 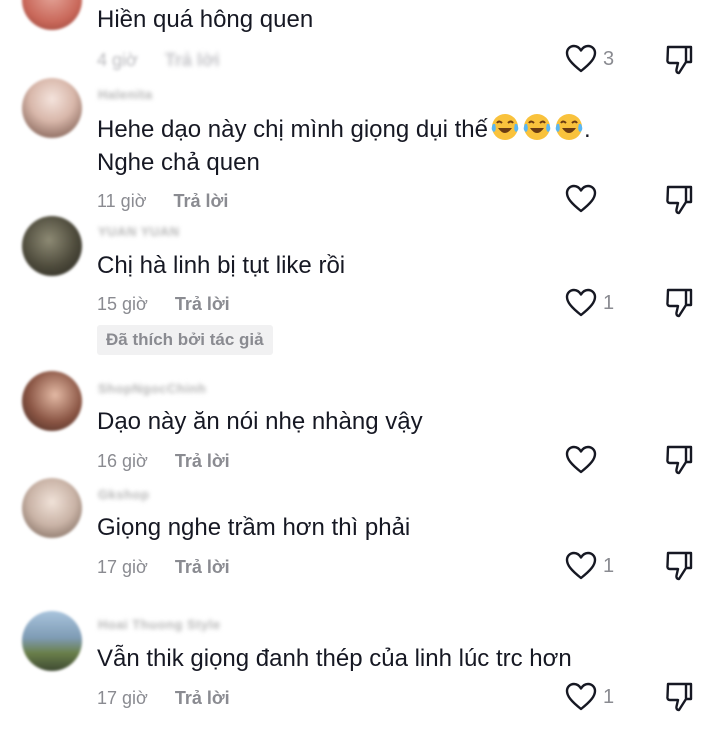 I want to click on username: Hoai Thuong Style, so click(x=159, y=624).